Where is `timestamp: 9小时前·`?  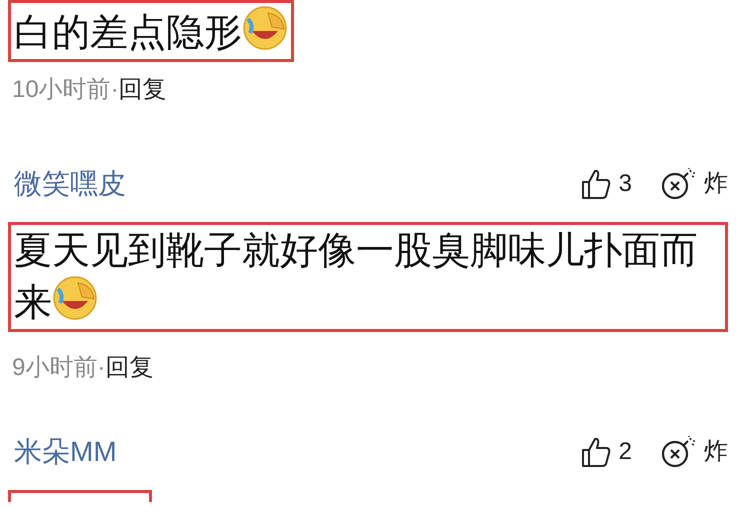
timestamp: 9小时前· is located at coordinates (59, 368).